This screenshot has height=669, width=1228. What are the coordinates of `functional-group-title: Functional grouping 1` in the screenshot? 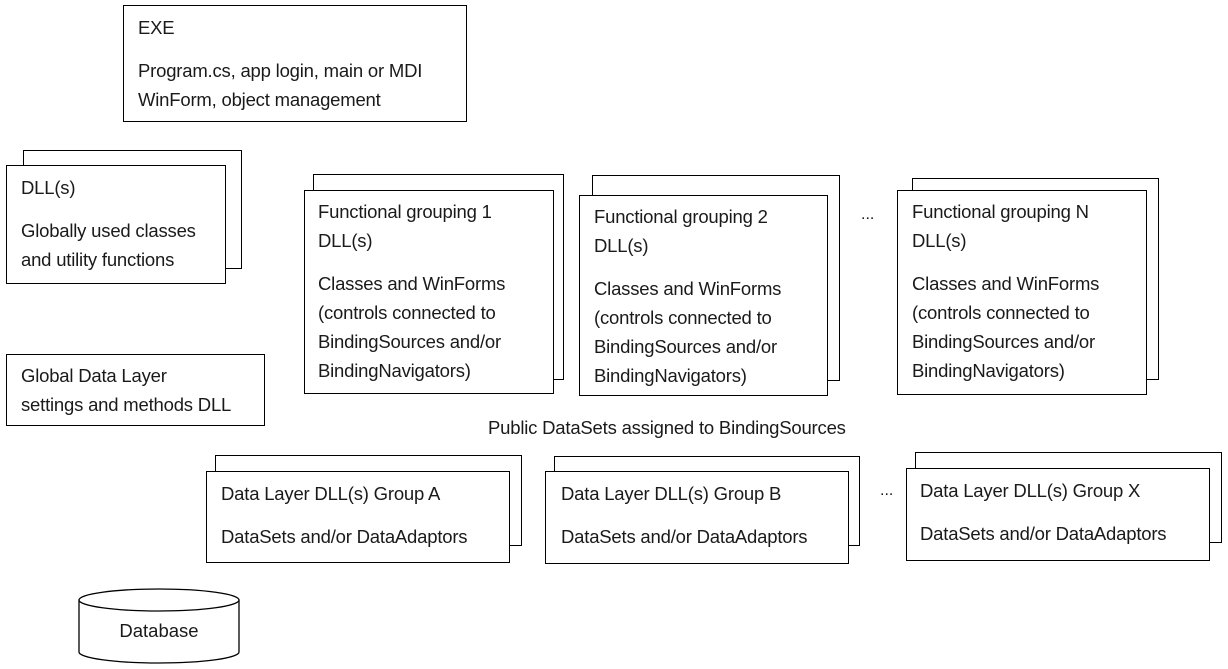 It's located at (405, 211).